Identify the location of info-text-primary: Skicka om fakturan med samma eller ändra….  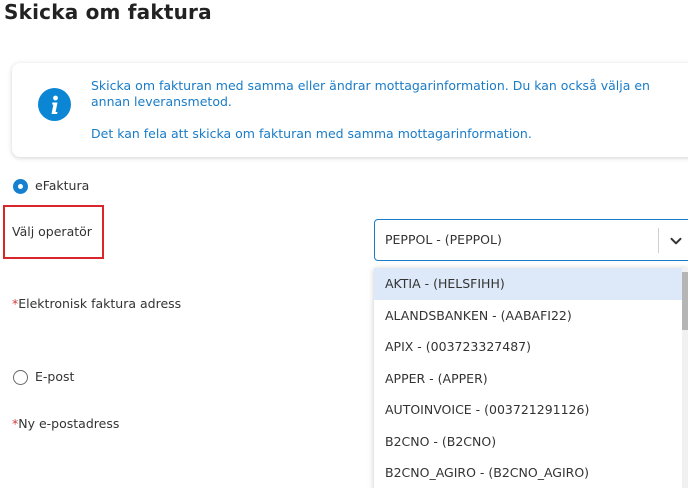
(370, 93).